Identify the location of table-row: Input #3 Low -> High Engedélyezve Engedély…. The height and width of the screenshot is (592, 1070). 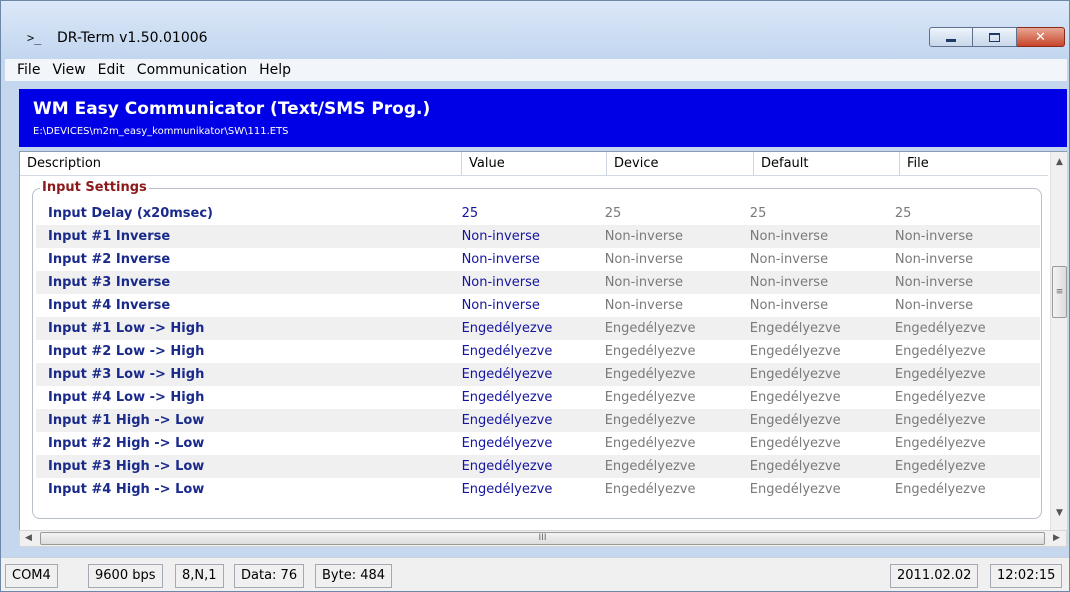
(538, 374).